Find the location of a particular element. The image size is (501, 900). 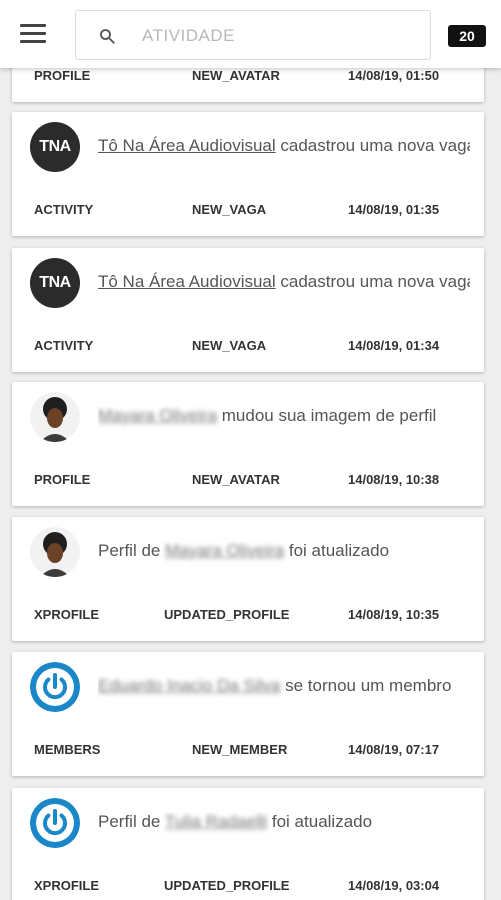

activity-meta: ACTIVITY NEW_VAGA 14/08/19, 01:34 is located at coordinates (248, 346).